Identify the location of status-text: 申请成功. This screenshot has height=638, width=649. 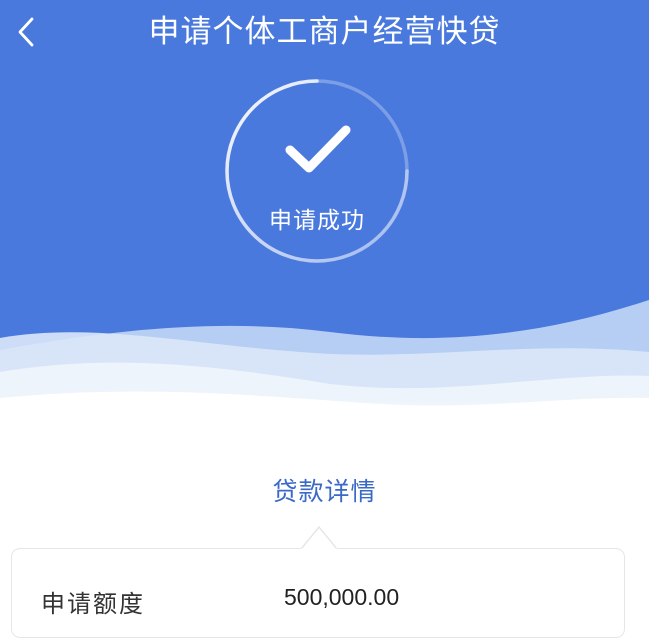
(317, 221).